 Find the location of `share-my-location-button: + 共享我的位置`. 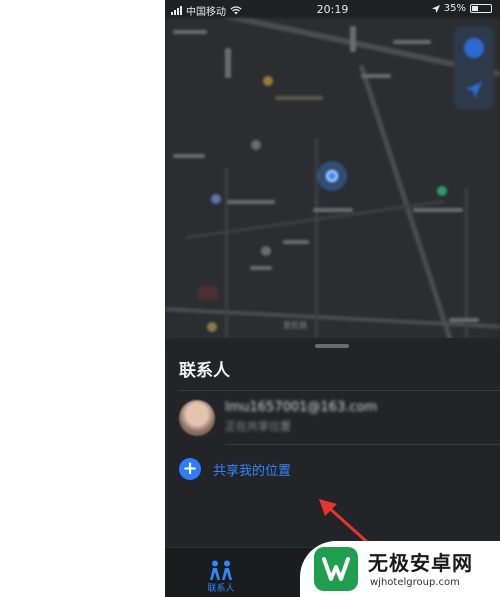

share-my-location-button: + 共享我的位置 is located at coordinates (235, 469).